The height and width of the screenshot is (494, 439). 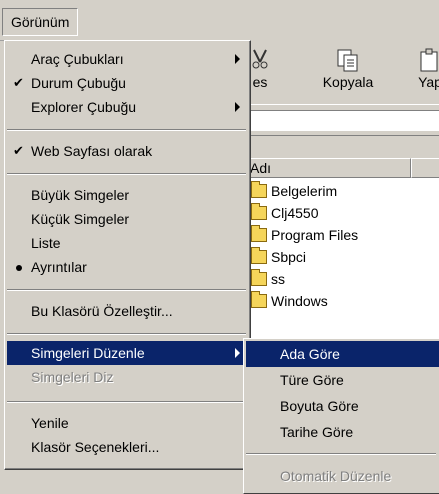 I want to click on menu-item-label: Durum Çubuğu, so click(x=78, y=83).